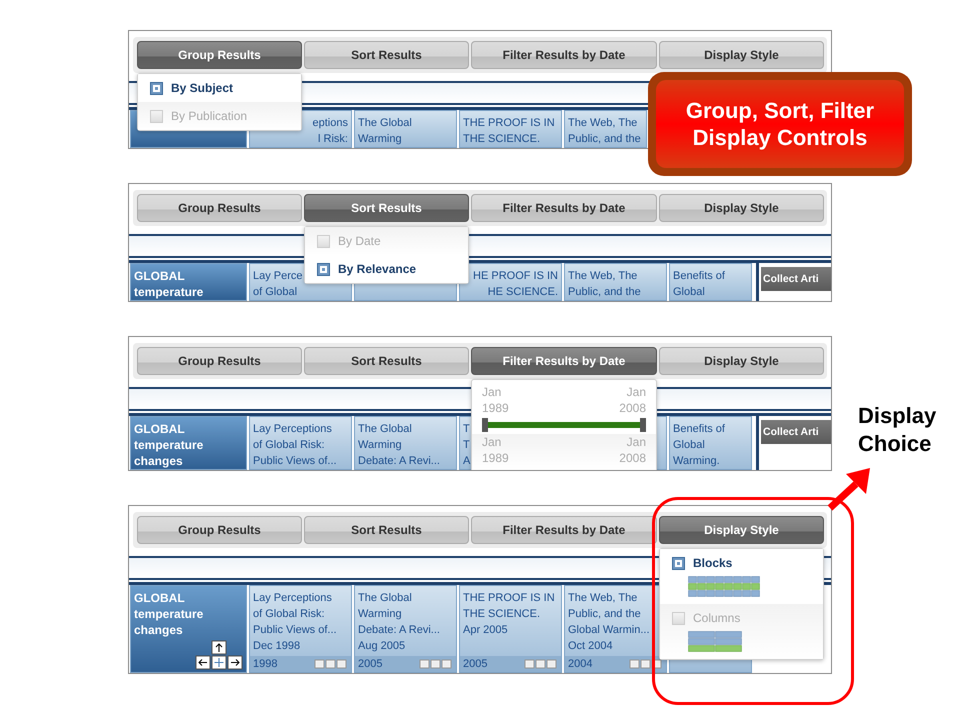  What do you see at coordinates (696, 461) in the screenshot?
I see `card-text: Warming.` at bounding box center [696, 461].